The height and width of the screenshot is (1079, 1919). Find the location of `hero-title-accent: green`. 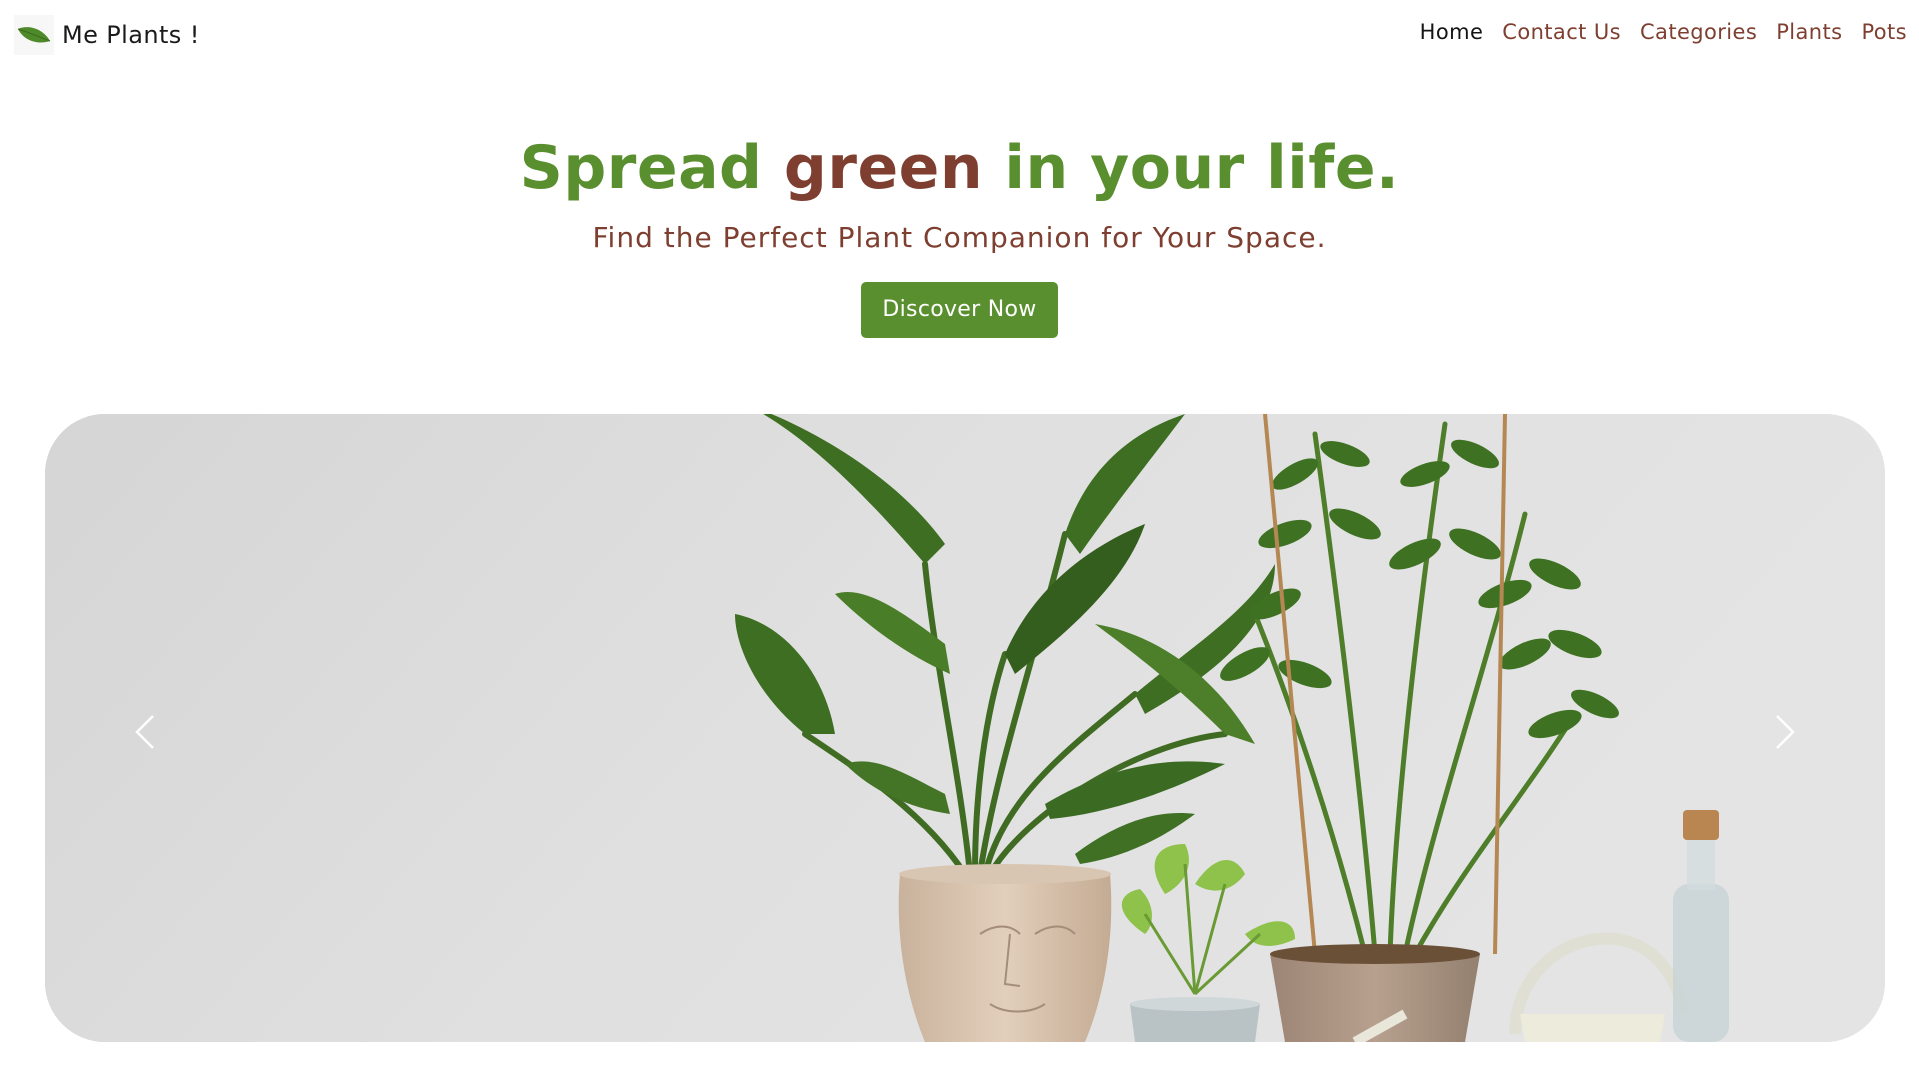

hero-title-accent: green is located at coordinates (883, 168).